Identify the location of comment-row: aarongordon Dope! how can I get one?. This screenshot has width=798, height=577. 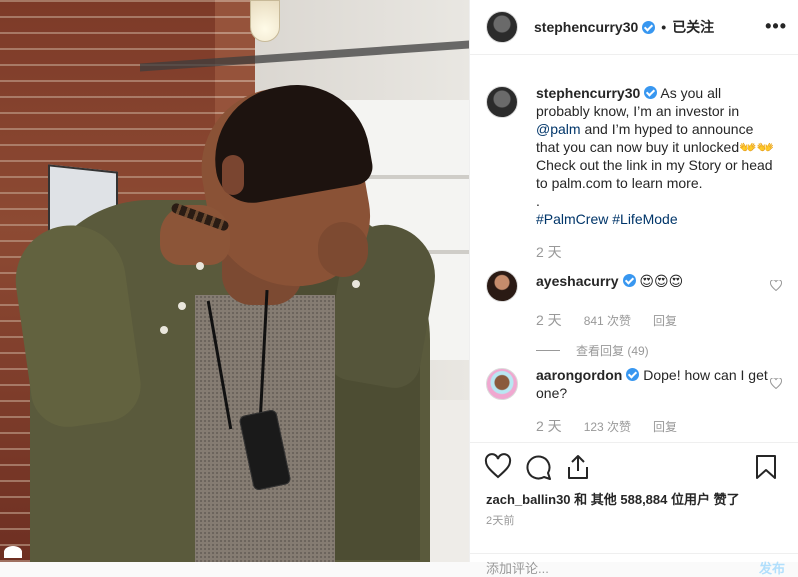
(636, 384).